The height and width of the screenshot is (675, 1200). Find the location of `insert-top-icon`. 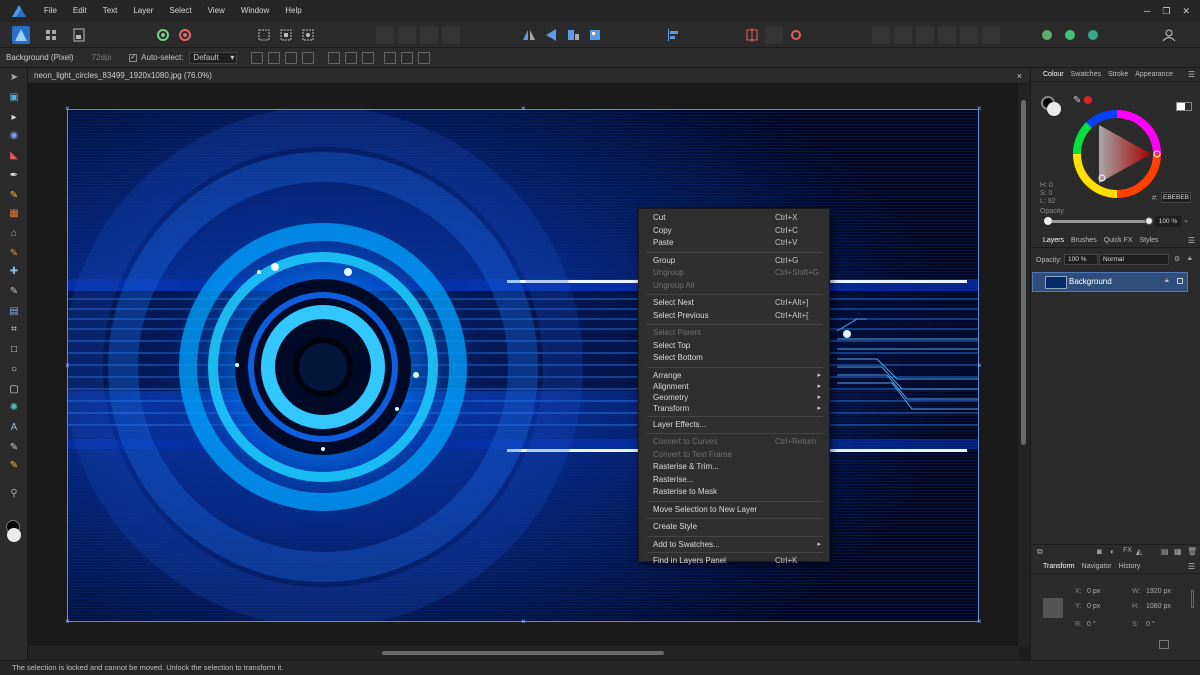

insert-top-icon is located at coordinates (947, 35).